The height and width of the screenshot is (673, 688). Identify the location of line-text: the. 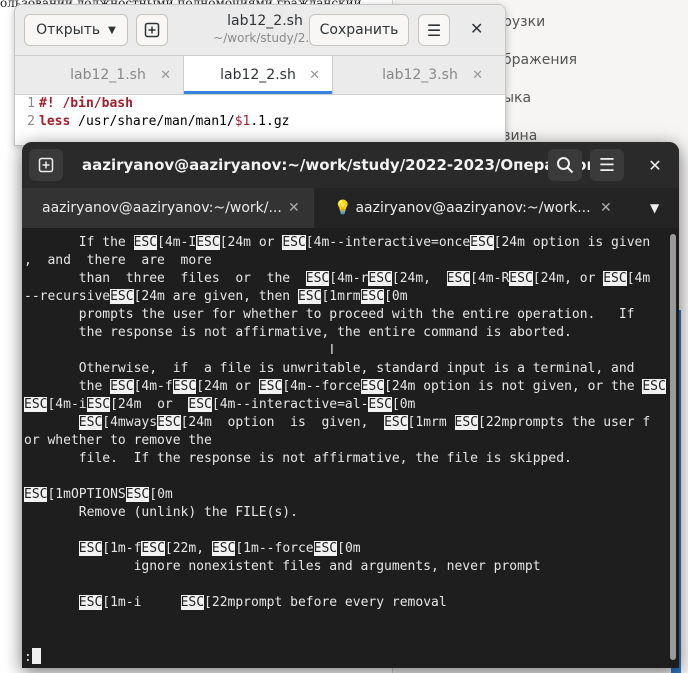
(67, 386).